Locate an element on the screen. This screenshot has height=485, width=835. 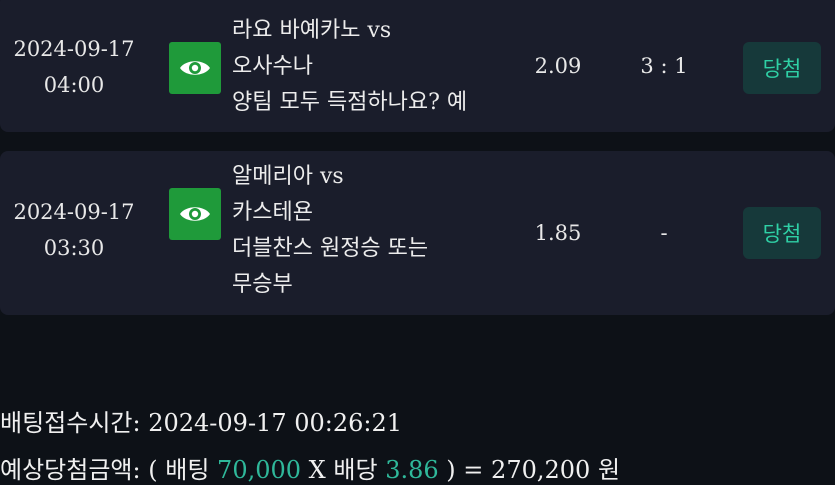
bet-time-value: 2024-09-17 00:26:21 is located at coordinates (275, 423).